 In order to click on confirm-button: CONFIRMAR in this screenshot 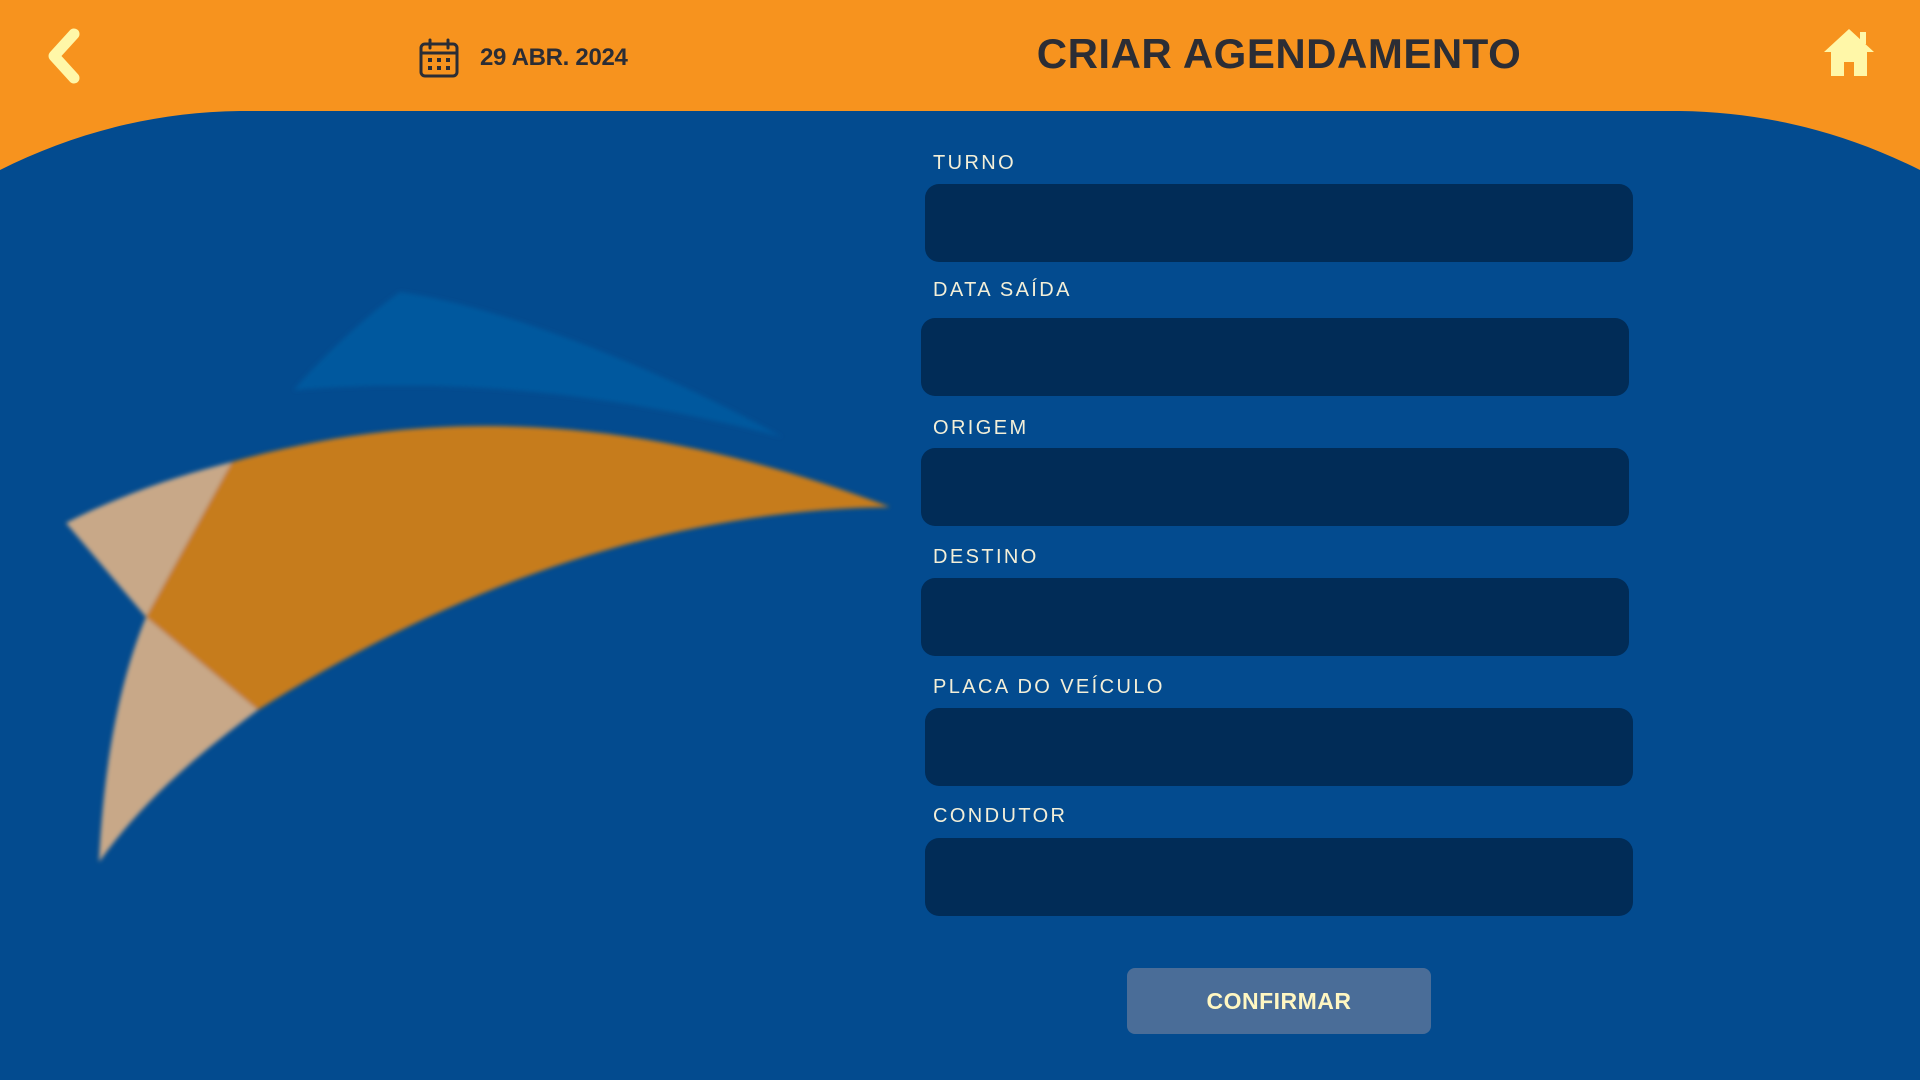, I will do `click(1279, 1001)`.